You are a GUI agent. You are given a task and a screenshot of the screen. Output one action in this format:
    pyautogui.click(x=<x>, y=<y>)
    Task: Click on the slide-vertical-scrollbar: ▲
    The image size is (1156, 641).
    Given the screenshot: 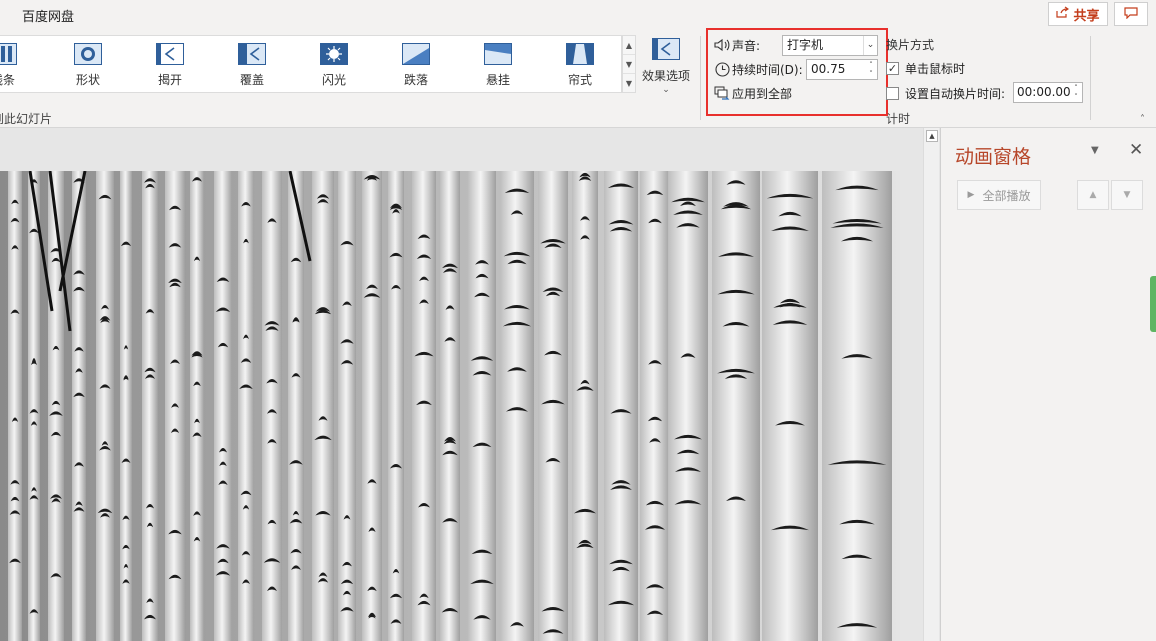 What is the action you would take?
    pyautogui.click(x=931, y=384)
    